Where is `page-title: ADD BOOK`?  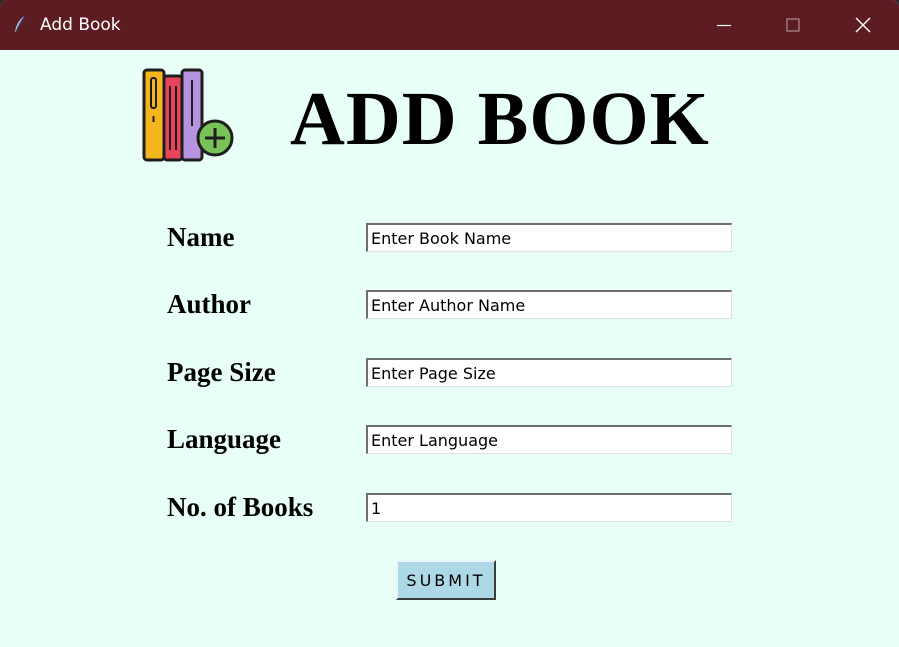
page-title: ADD BOOK is located at coordinates (500, 119).